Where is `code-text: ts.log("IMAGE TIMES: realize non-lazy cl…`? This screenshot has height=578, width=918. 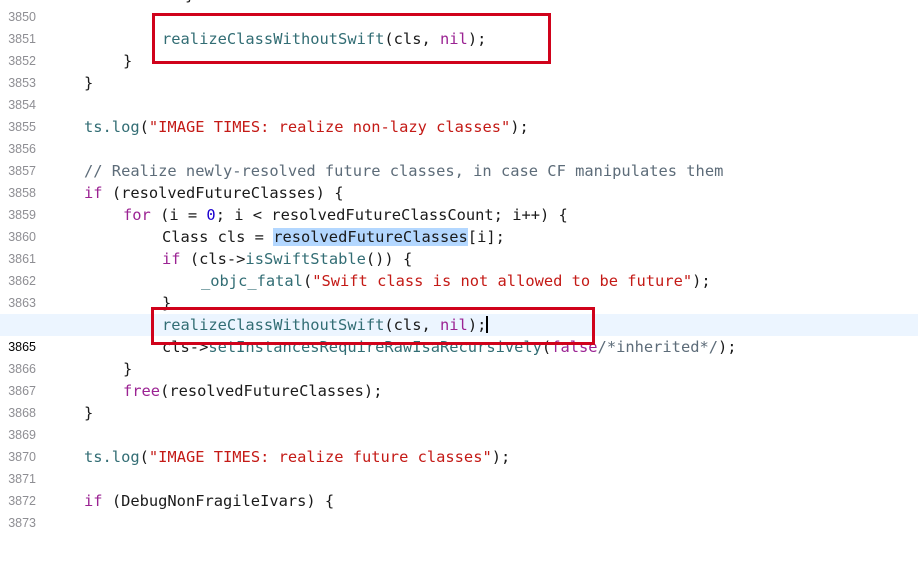 code-text: ts.log("IMAGE TIMES: realize non-lazy cl… is located at coordinates (306, 127).